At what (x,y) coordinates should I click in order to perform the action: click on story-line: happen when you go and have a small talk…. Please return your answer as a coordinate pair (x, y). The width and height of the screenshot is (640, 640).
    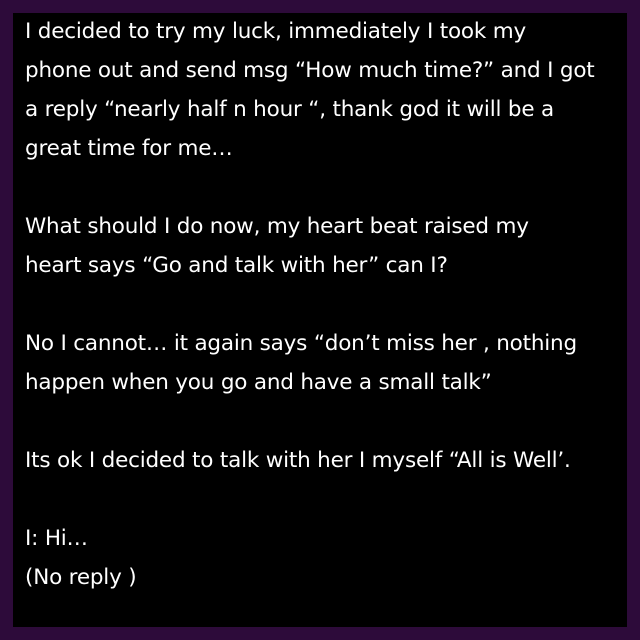
    Looking at the image, I should click on (258, 382).